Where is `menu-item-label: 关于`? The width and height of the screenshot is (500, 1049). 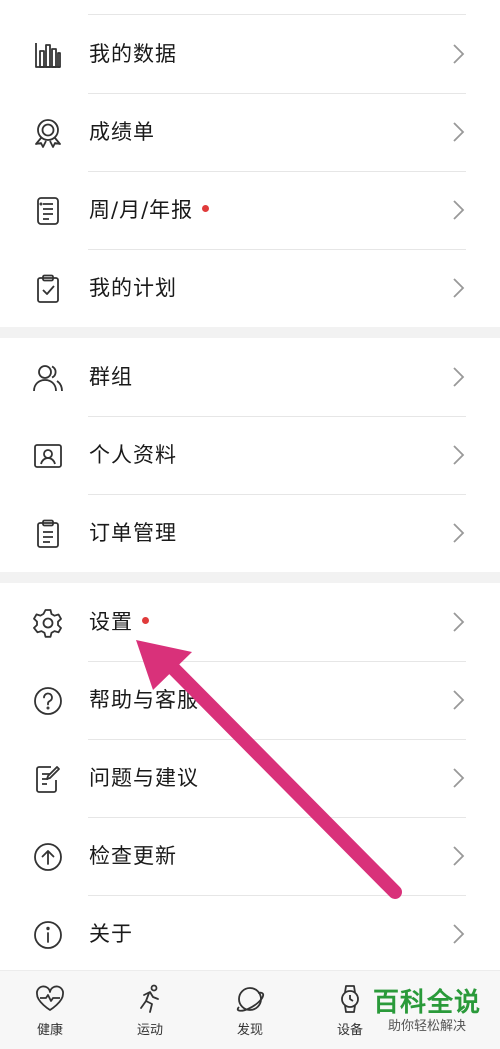 menu-item-label: 关于 is located at coordinates (111, 934).